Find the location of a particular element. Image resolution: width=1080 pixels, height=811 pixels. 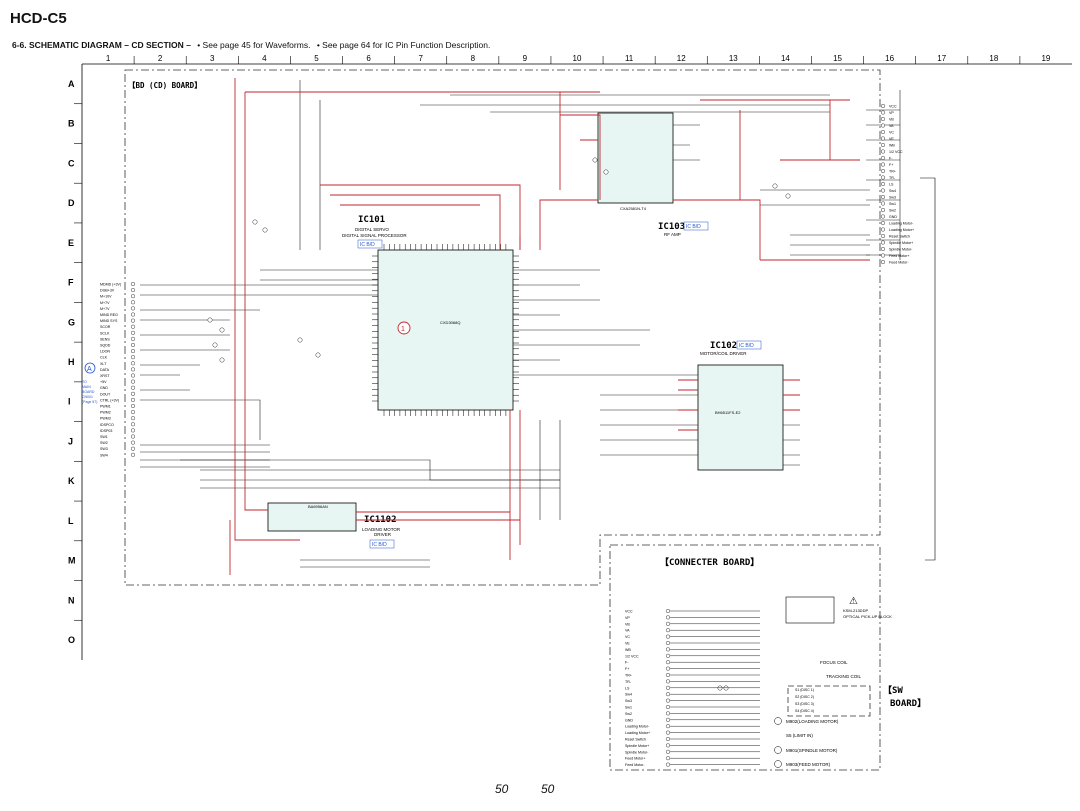

right-signal-label: Loading Motor- is located at coordinates (901, 224).